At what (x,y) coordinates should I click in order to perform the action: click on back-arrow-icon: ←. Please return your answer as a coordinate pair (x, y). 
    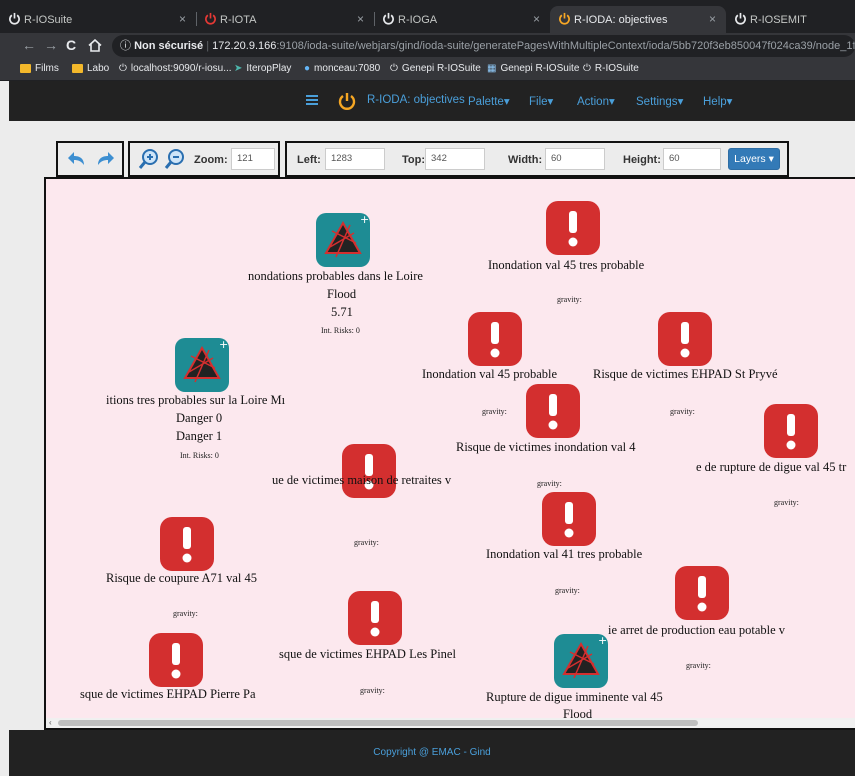
    Looking at the image, I should click on (29, 45).